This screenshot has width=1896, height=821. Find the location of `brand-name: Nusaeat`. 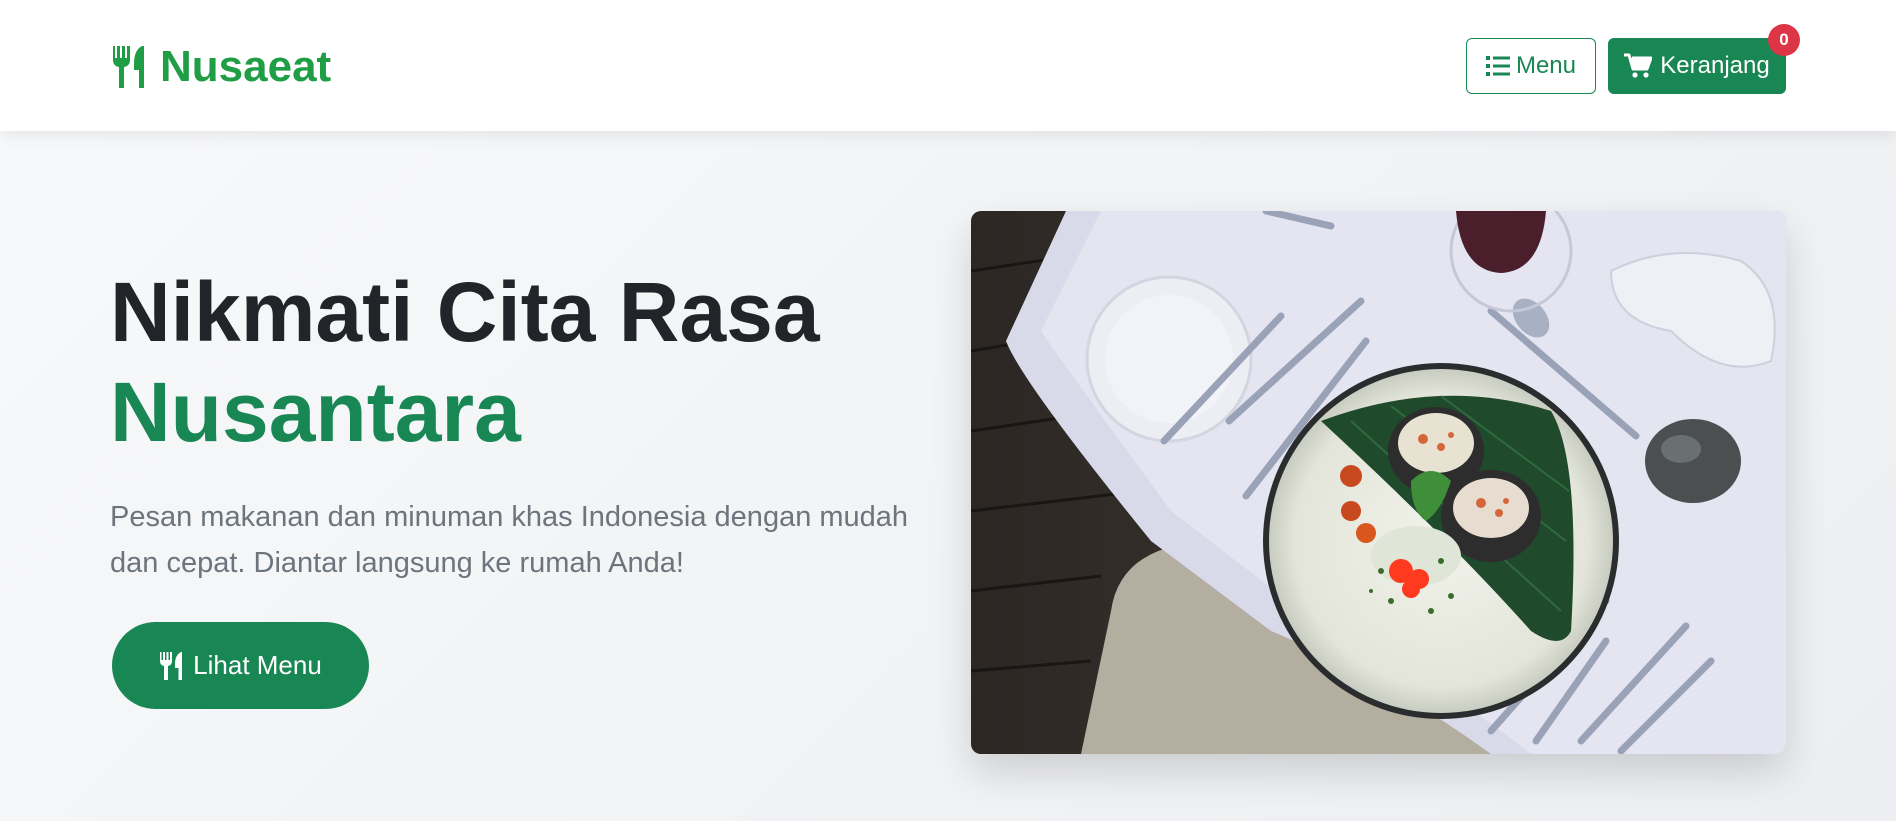

brand-name: Nusaeat is located at coordinates (246, 66).